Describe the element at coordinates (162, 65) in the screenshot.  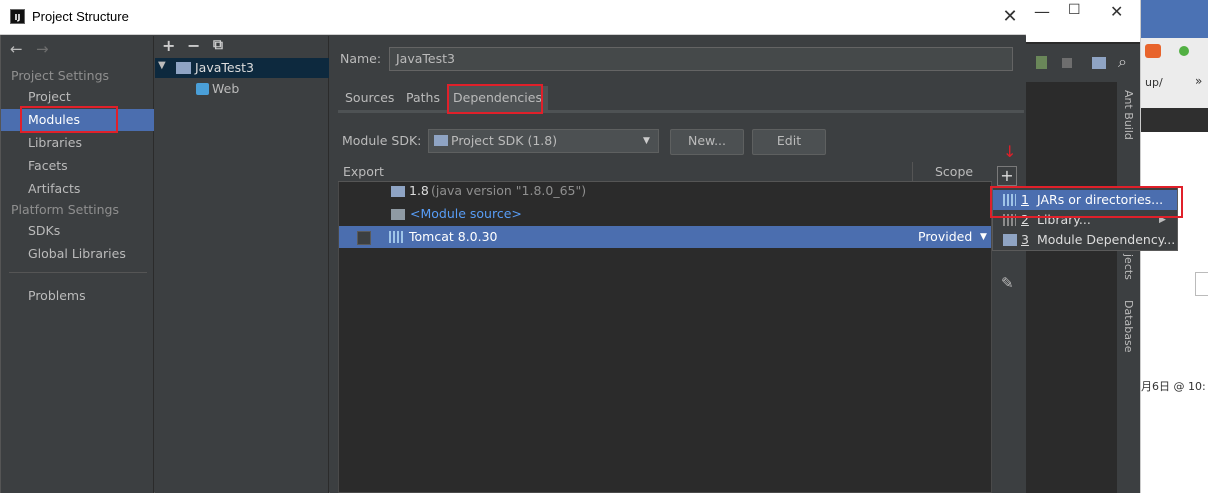
I see `expand-icon: ▼` at that location.